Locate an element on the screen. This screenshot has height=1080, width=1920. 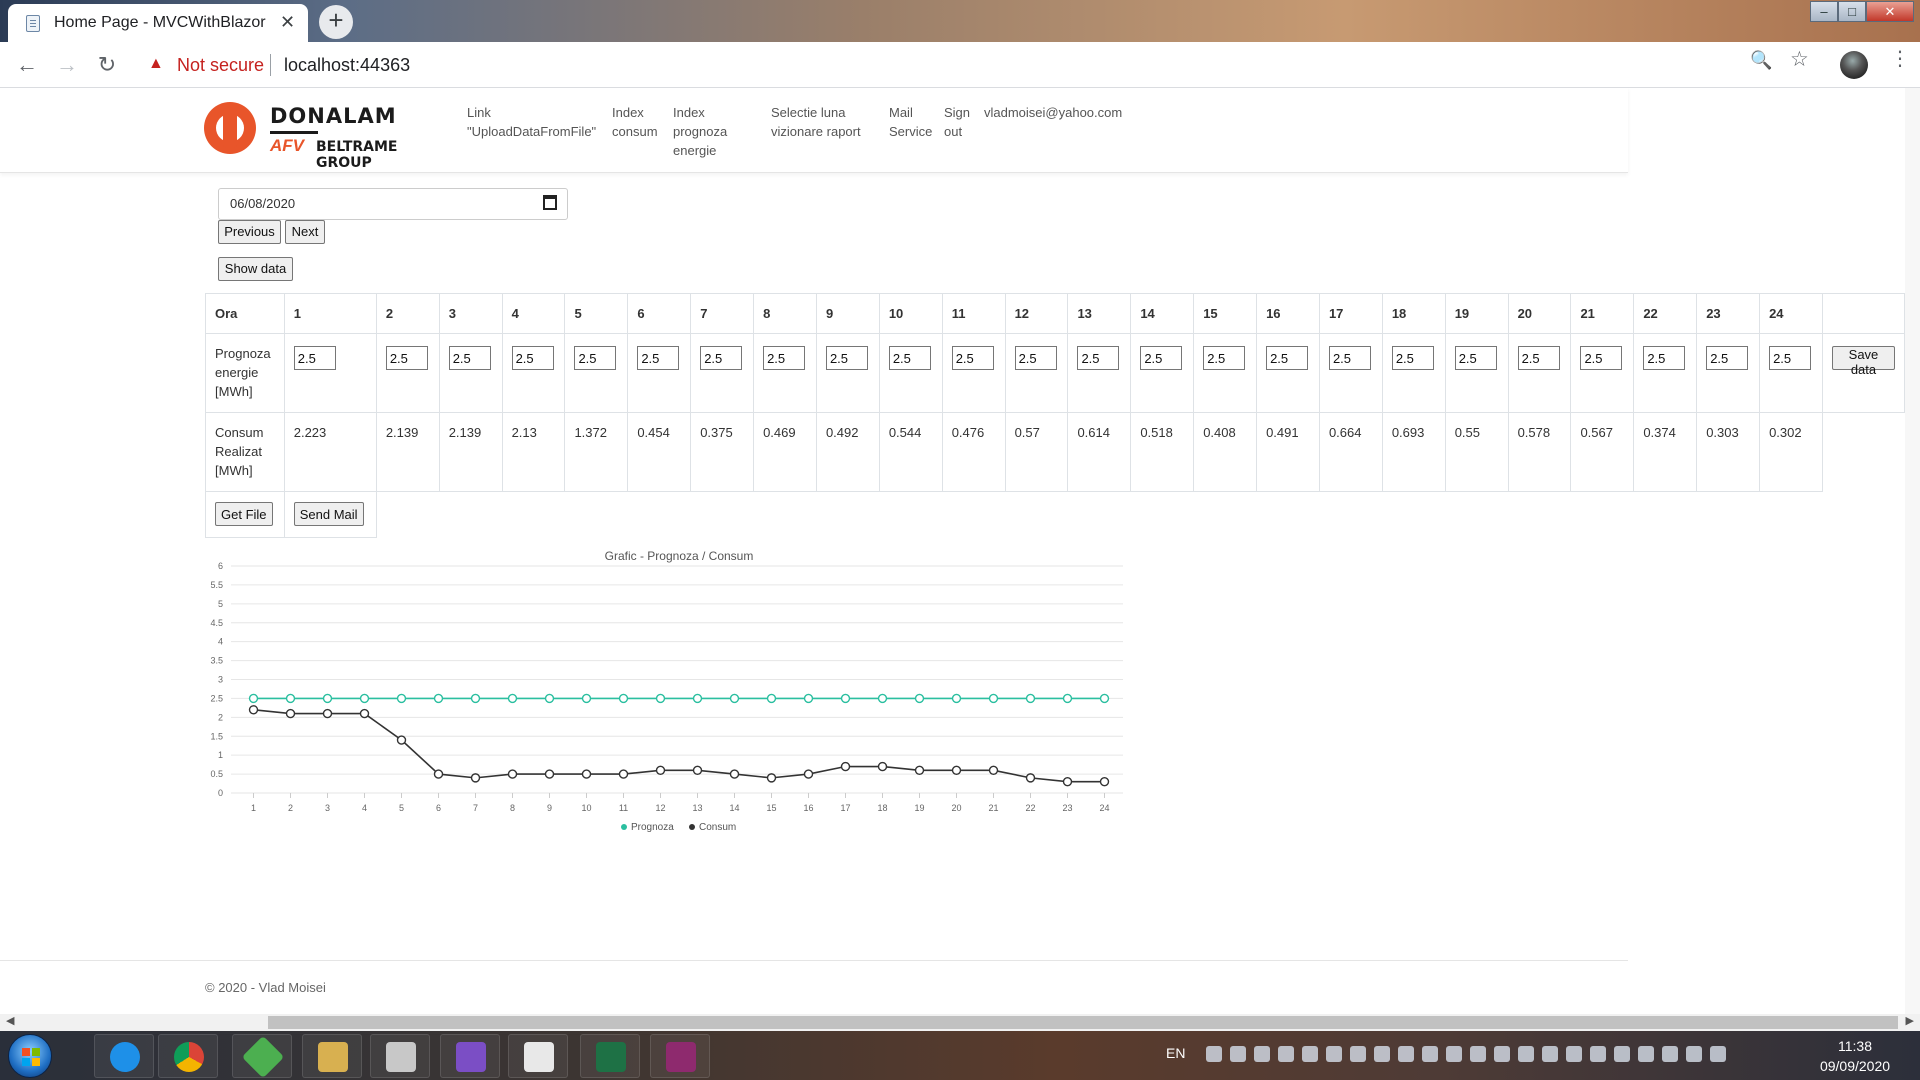
data-point-prognoza is located at coordinates (882, 698).